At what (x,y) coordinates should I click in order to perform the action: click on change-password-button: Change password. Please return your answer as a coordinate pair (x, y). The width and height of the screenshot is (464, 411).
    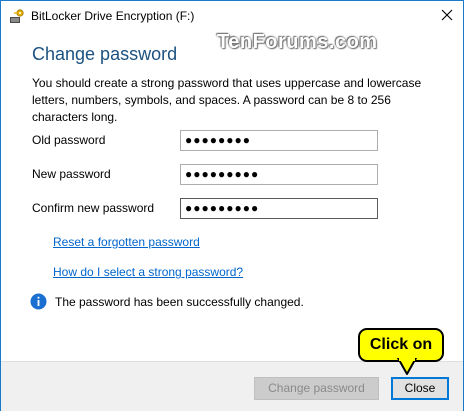
    Looking at the image, I should click on (316, 388).